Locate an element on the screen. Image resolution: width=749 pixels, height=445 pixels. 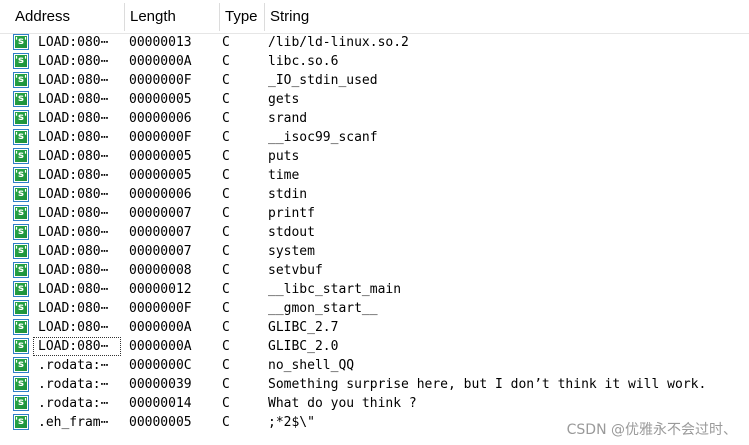
table-row: 's' LOAD:080⋯ 00000012 C __libc_start_main is located at coordinates (374, 289).